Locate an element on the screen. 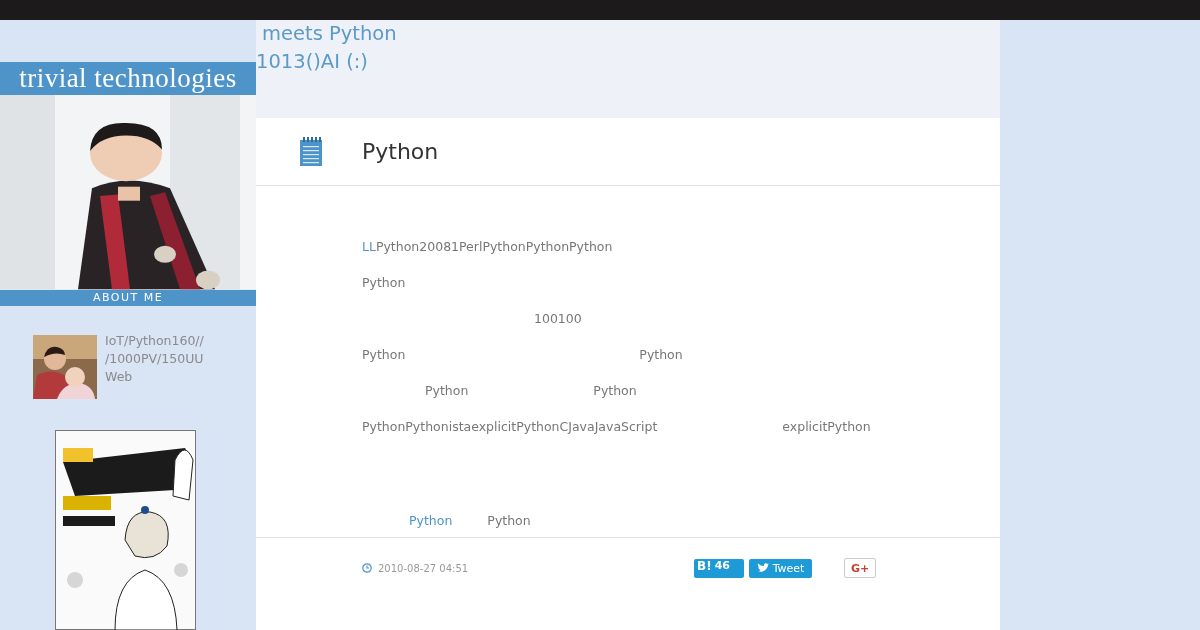 The image size is (1200, 630). paragraph: explicitPython is located at coordinates (826, 427).